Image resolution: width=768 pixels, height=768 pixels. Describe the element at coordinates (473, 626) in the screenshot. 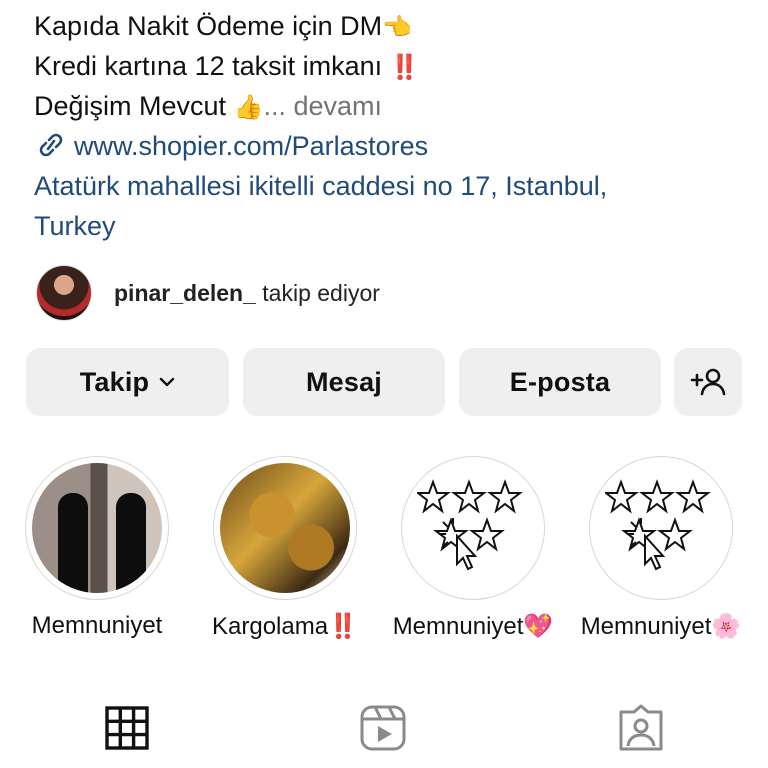

I see `highlight-label: Memnuniyet💖` at that location.